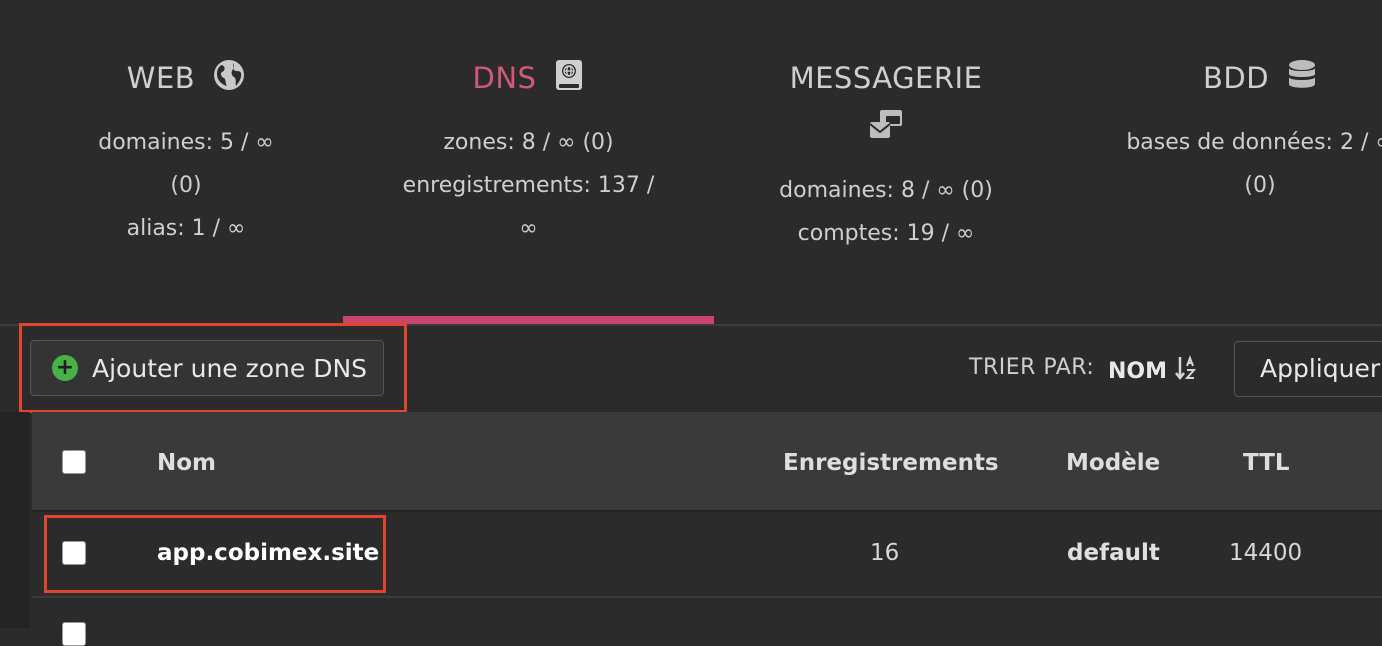 This screenshot has height=646, width=1382. Describe the element at coordinates (528, 228) in the screenshot. I see `tab-dns-stat-records-limit: ∞` at that location.